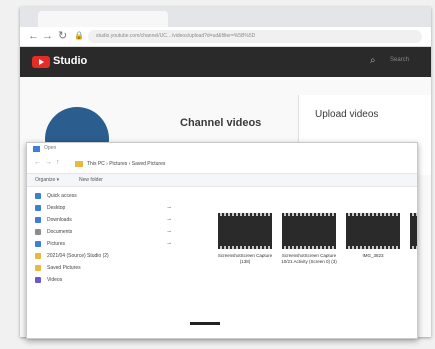 The height and width of the screenshot is (349, 435). I want to click on search-input: Search, so click(399, 60).